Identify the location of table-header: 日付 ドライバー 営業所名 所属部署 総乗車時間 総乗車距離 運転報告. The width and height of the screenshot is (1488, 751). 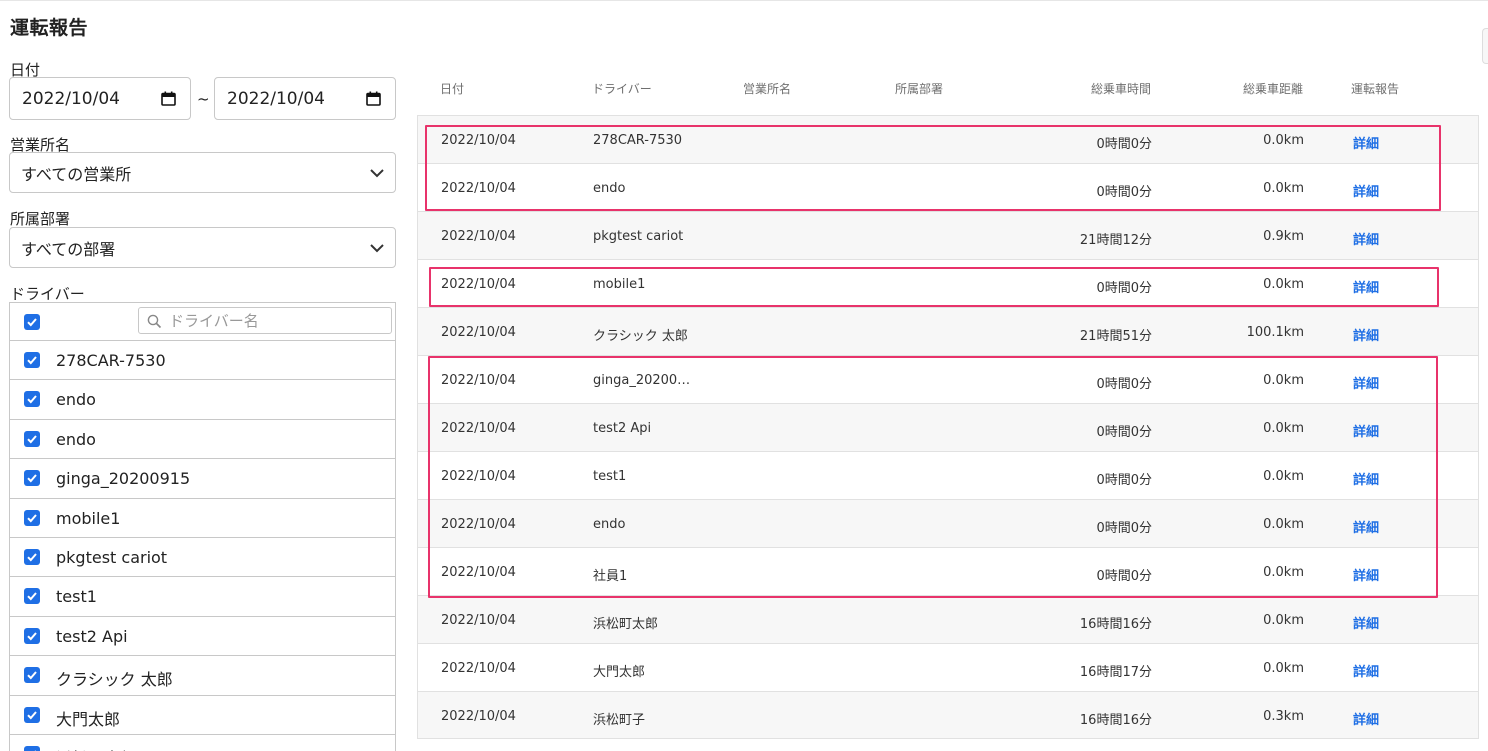
(948, 90).